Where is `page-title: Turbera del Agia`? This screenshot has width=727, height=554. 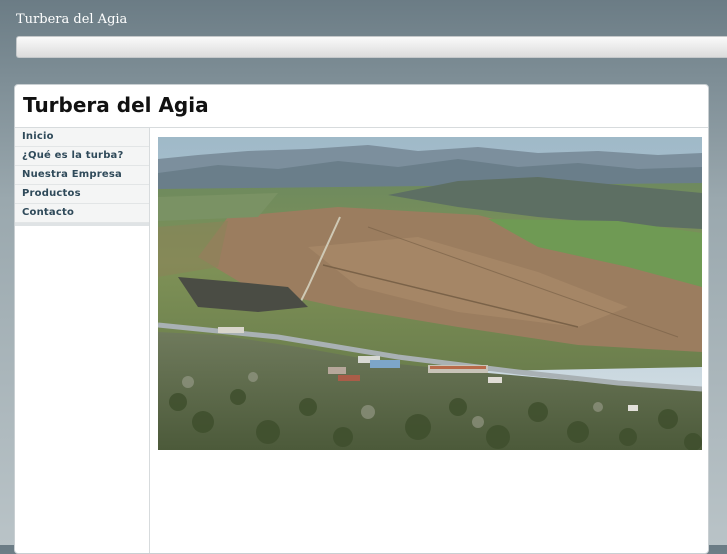
page-title: Turbera del Agia is located at coordinates (116, 105).